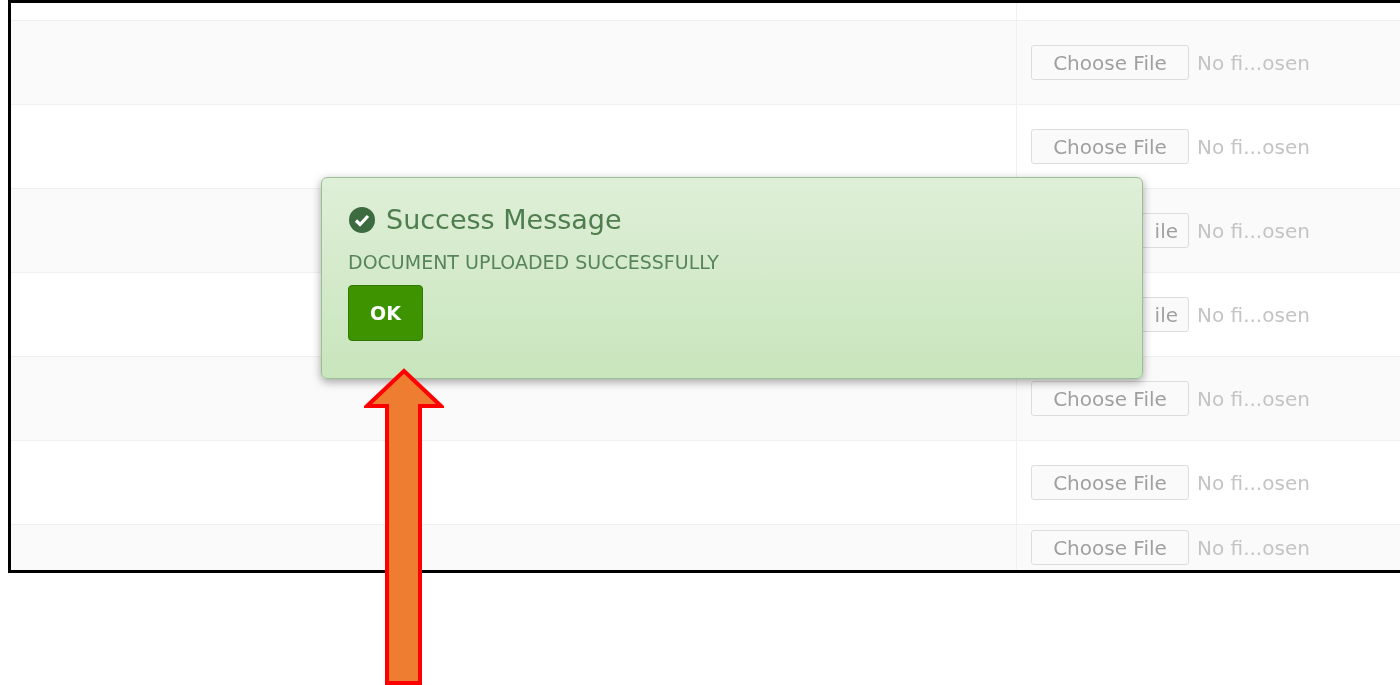 The height and width of the screenshot is (685, 1400). I want to click on ok-button: OK, so click(385, 313).